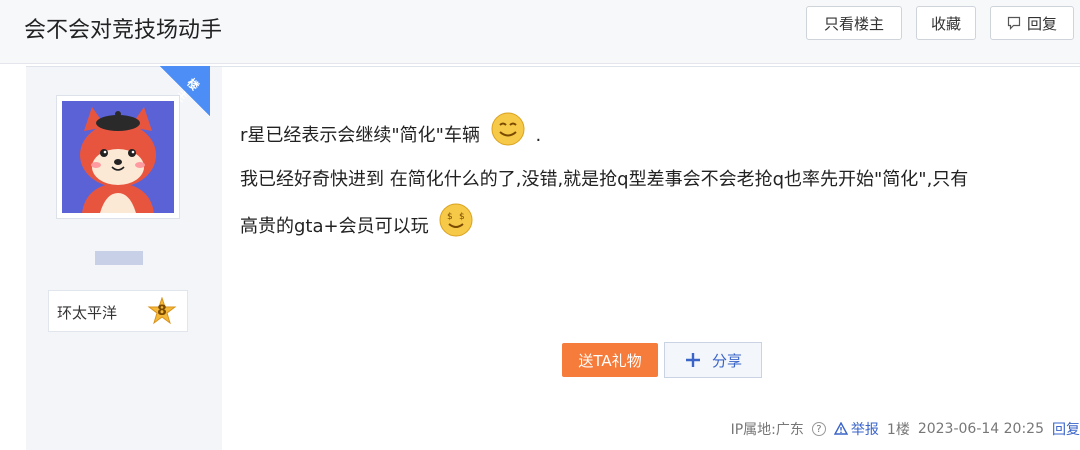 The image size is (1080, 450). I want to click on reply-button: 回复, so click(1032, 23).